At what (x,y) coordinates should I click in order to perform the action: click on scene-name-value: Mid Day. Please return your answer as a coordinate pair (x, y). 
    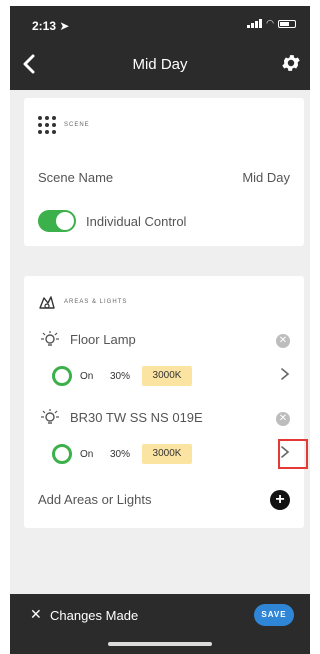
    Looking at the image, I should click on (266, 177).